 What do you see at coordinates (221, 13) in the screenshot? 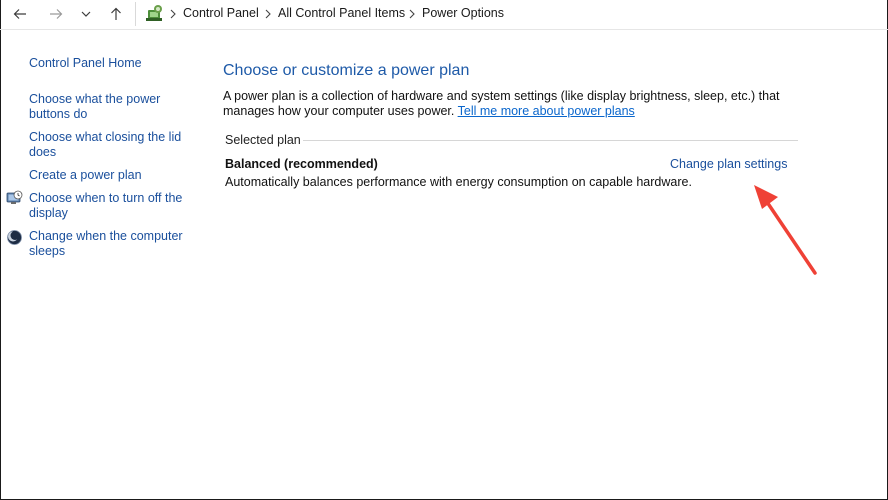
I see `breadcrumb-control-panel: Control Panel` at bounding box center [221, 13].